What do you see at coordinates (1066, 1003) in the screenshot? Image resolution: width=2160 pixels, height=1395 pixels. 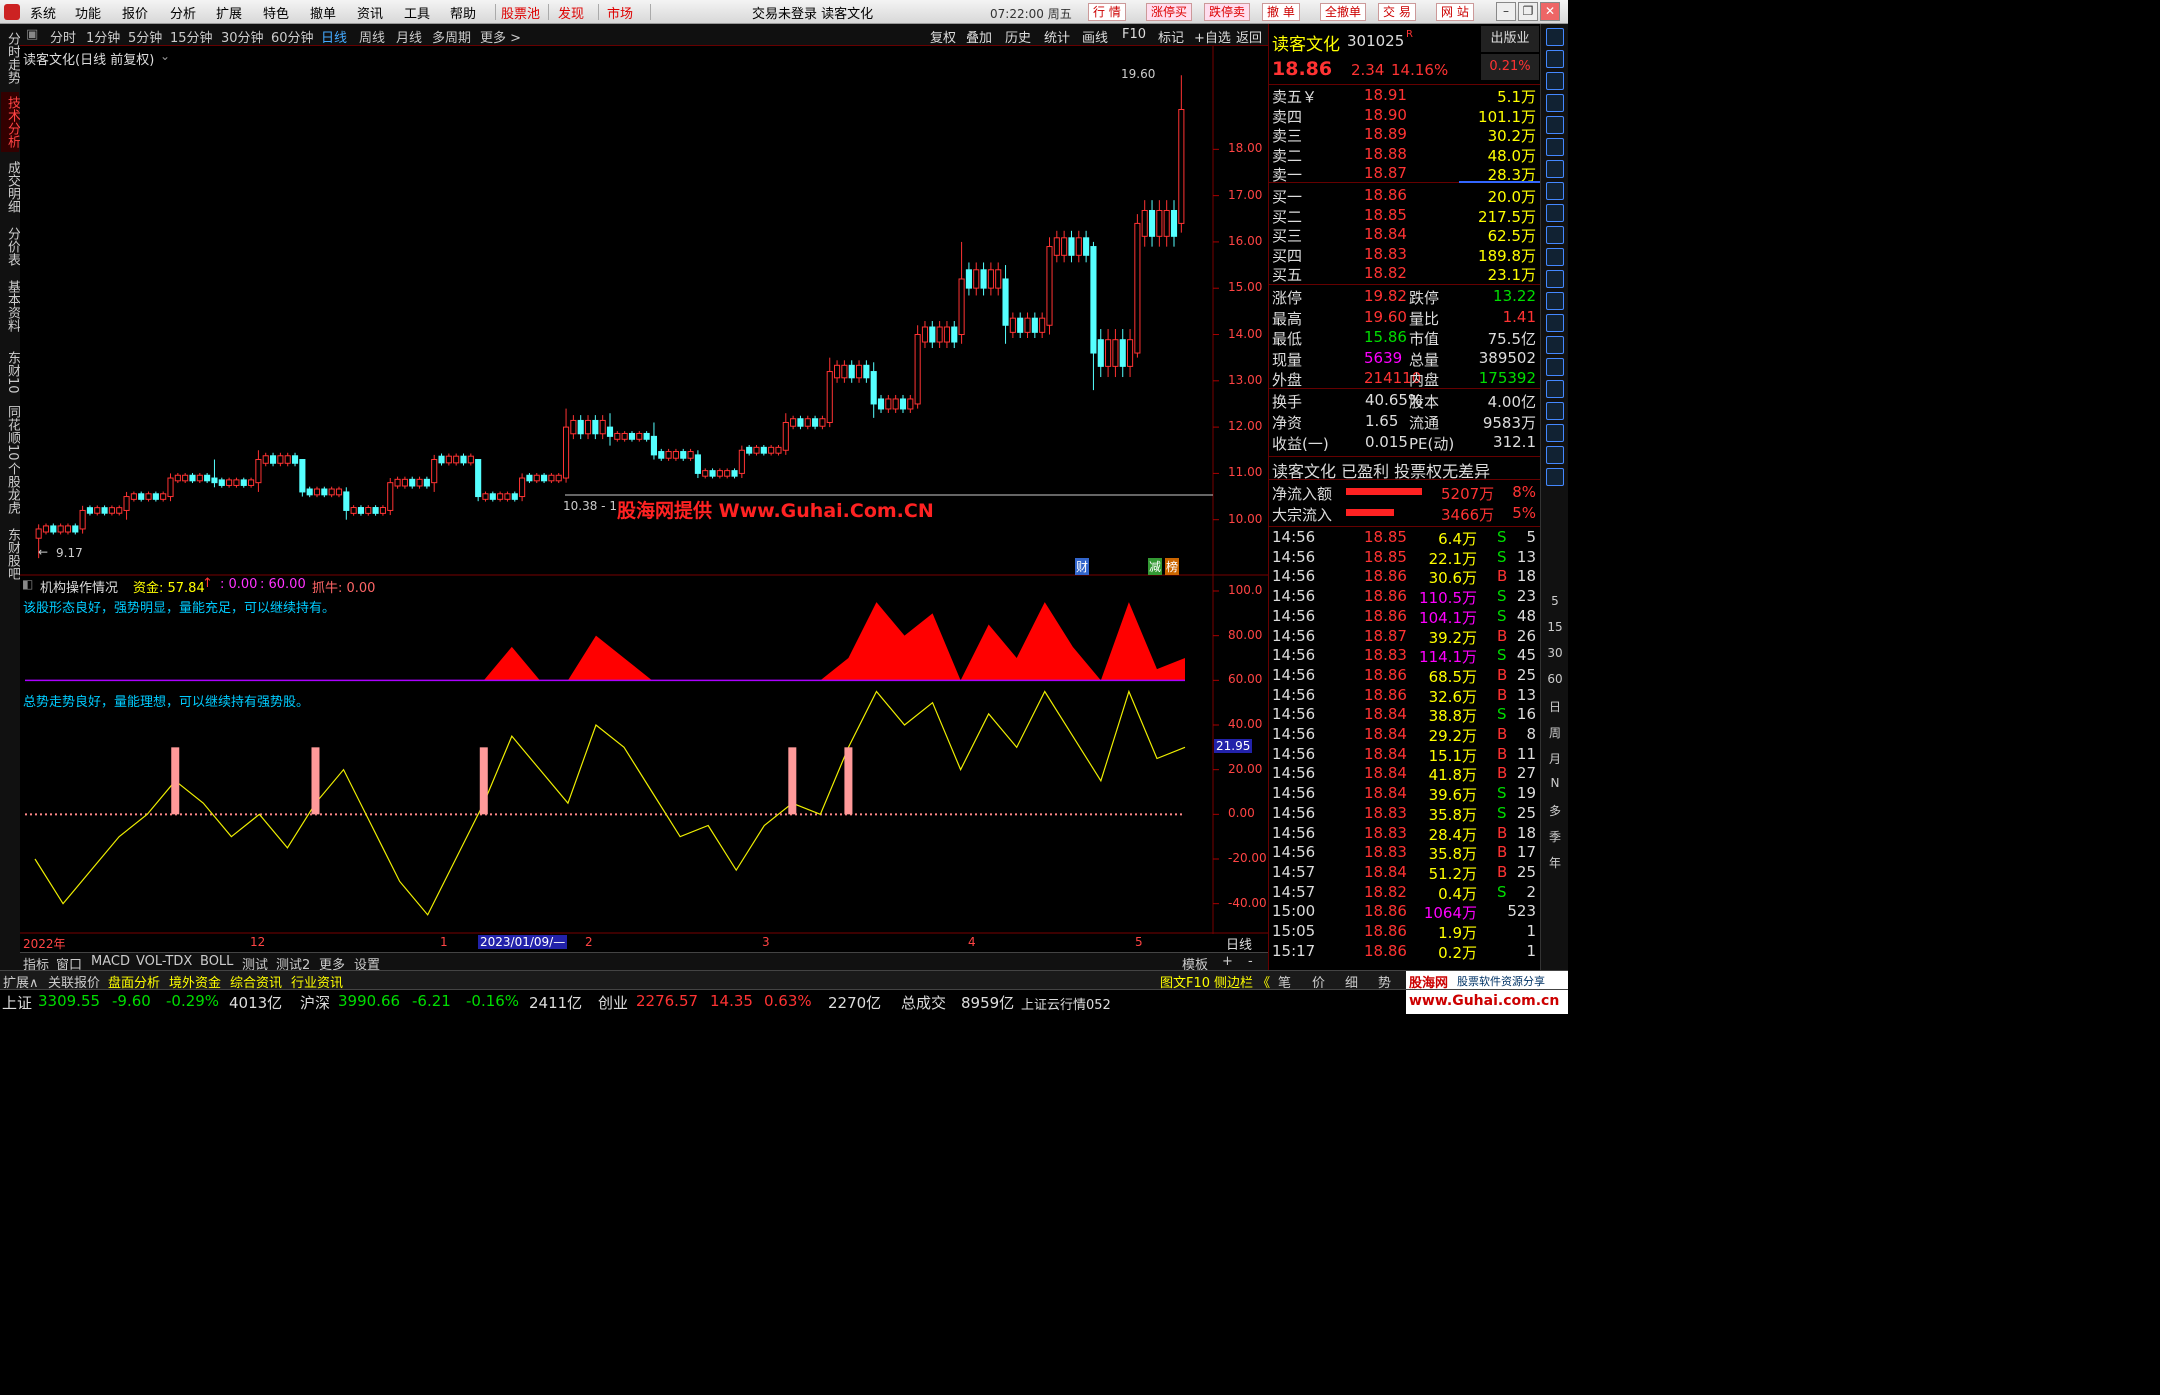 I see `news-ticker: 上证云行情052` at bounding box center [1066, 1003].